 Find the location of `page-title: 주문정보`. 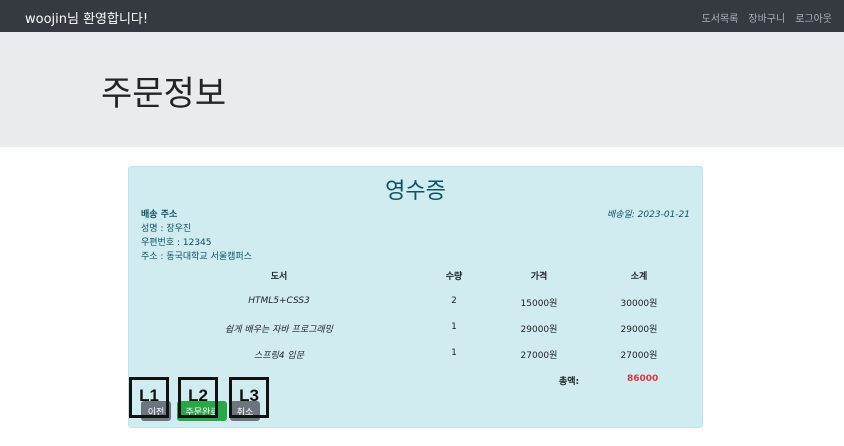

page-title: 주문정보 is located at coordinates (164, 94).